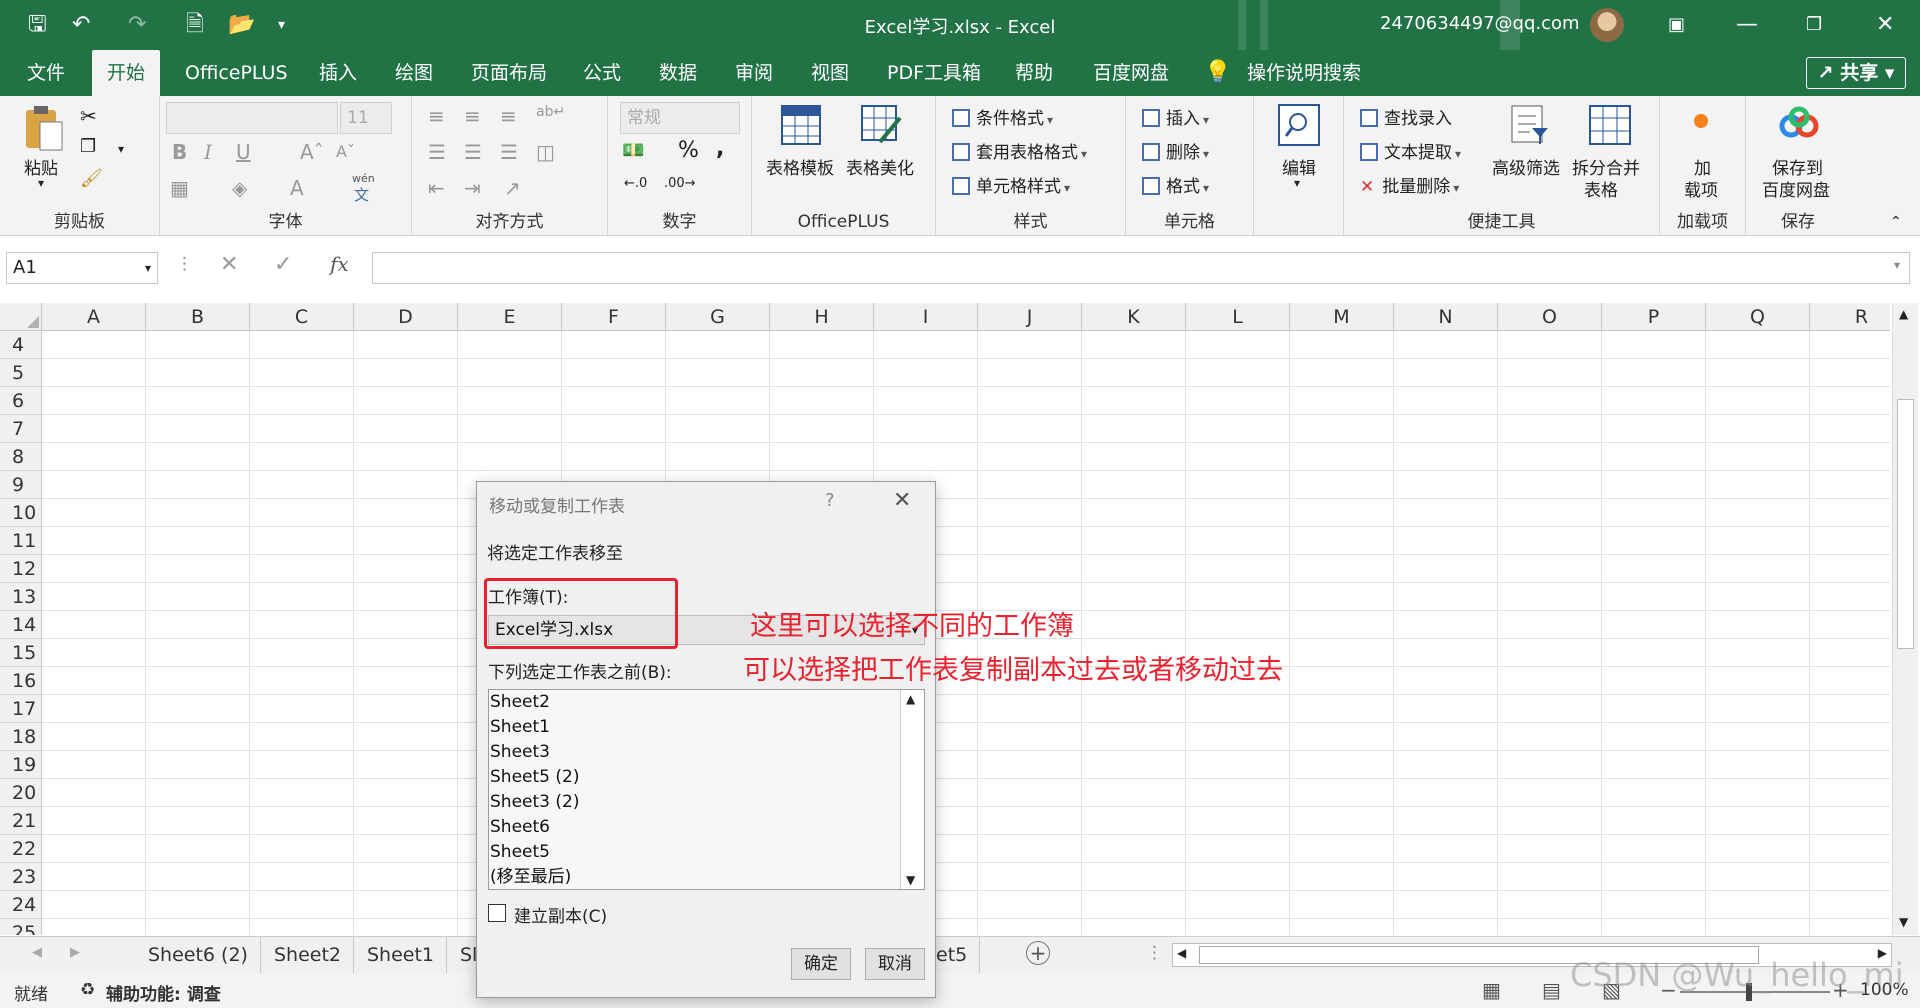 The image size is (1920, 1008). I want to click on align-center-icon: ☰, so click(473, 152).